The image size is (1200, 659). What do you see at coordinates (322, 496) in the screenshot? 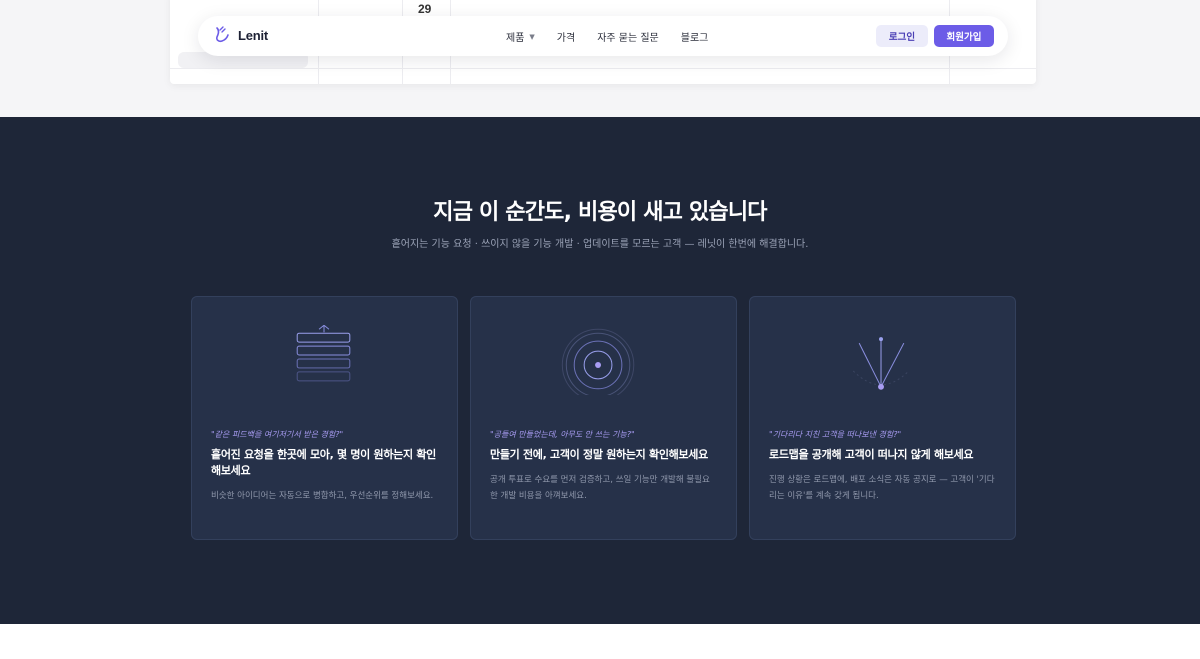
I see `card-description: 비슷한 아이디어는 자동으로 병합하고, 우선순위를 정해보세요.` at bounding box center [322, 496].